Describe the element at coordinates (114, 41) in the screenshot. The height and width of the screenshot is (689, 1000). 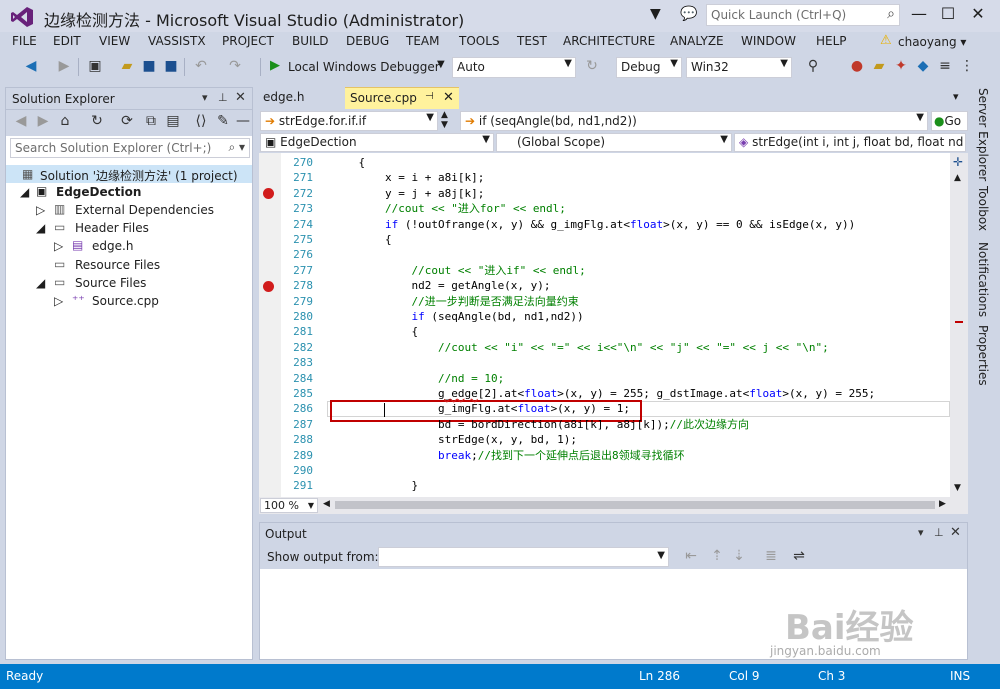
I see `menu-view: VIEW` at that location.